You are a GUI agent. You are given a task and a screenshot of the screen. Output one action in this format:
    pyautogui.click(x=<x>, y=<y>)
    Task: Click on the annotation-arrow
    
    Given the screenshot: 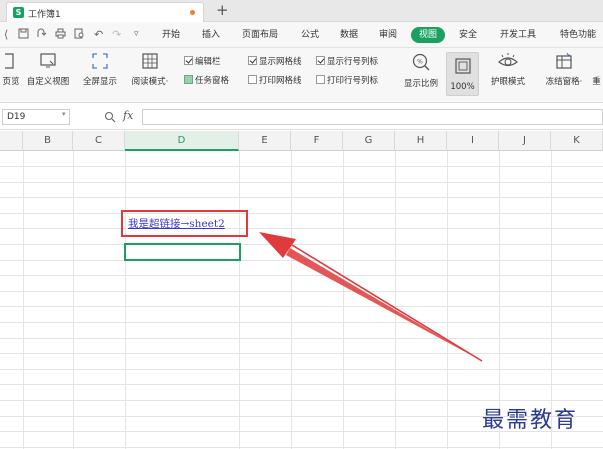 What is the action you would take?
    pyautogui.click(x=371, y=297)
    